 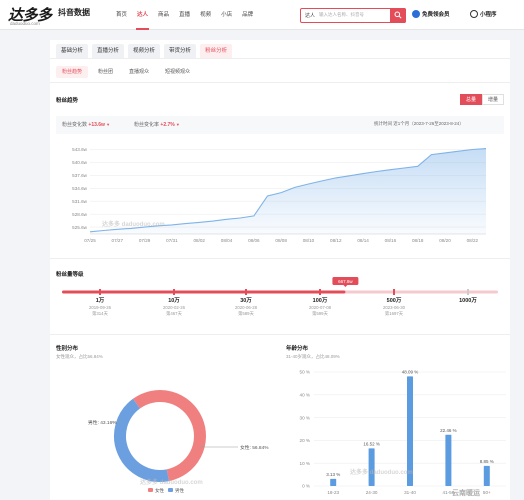 I want to click on tabs-divider, so click(x=280, y=58).